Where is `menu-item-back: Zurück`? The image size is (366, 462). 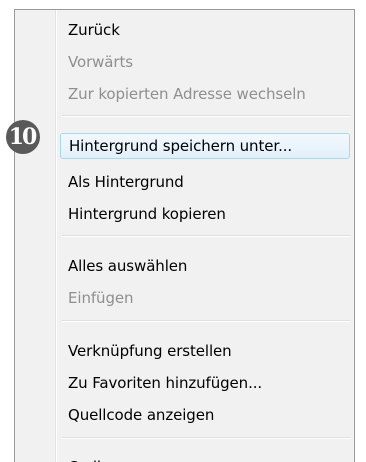 menu-item-back: Zurück is located at coordinates (184, 30).